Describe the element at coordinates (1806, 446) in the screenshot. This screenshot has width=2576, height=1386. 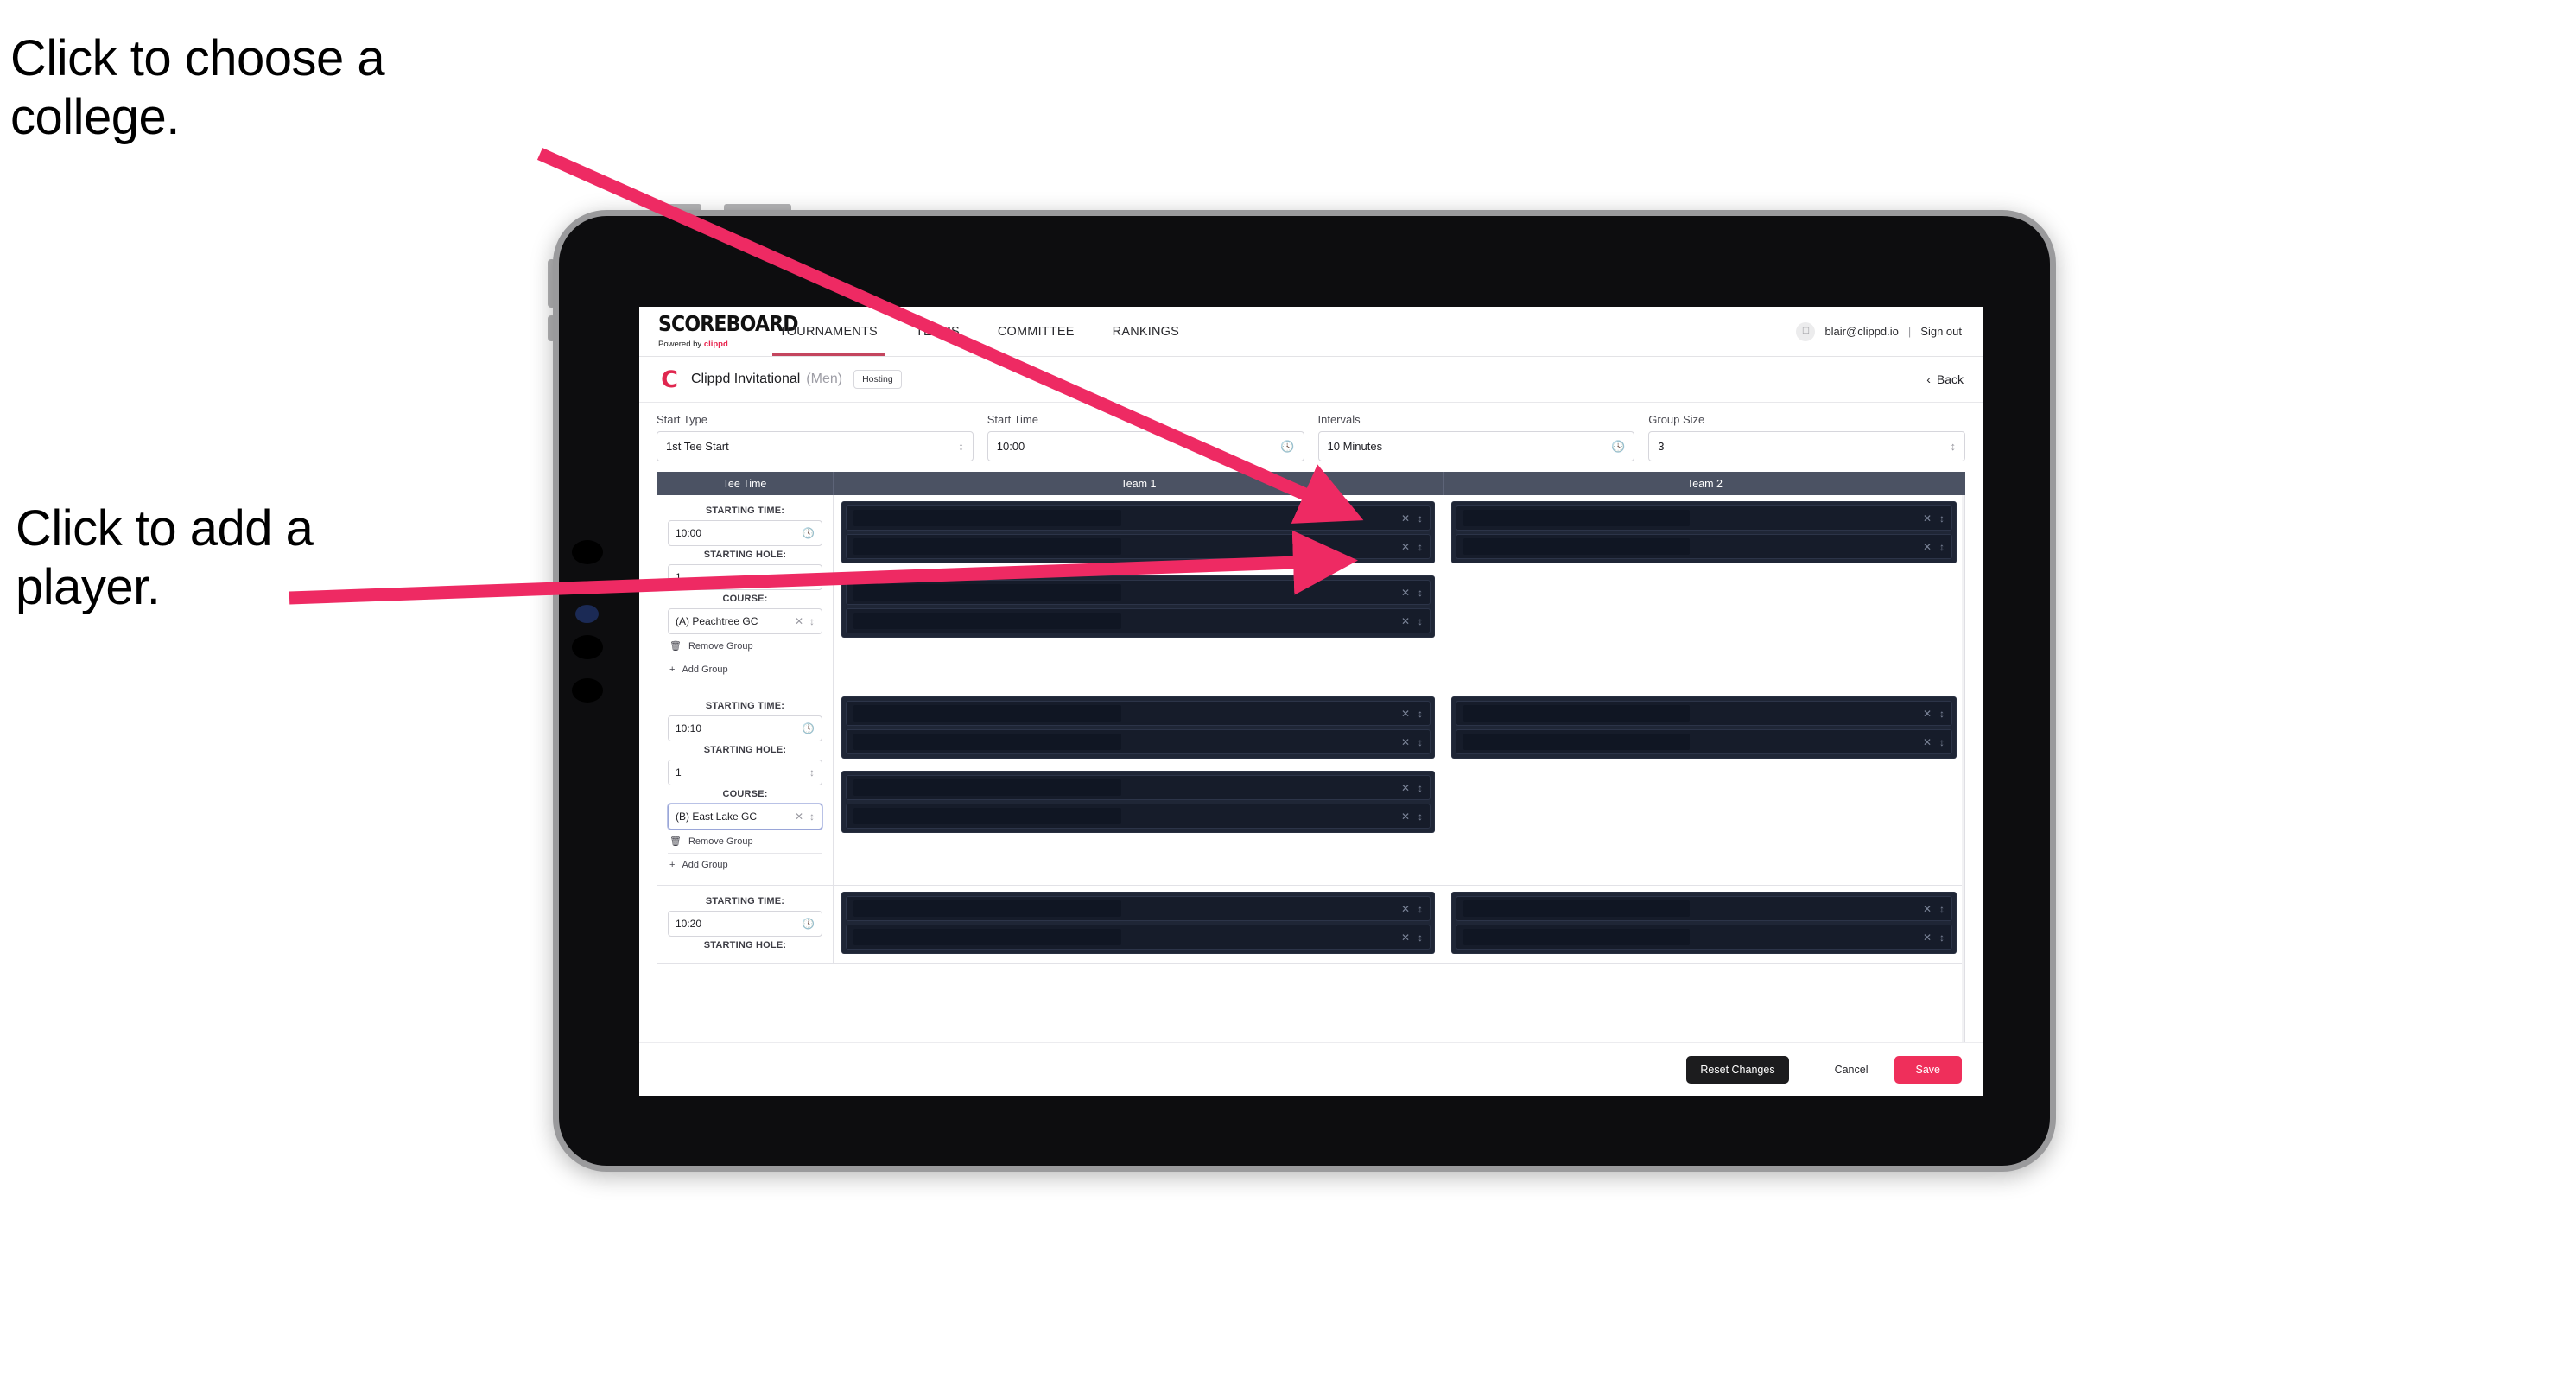
I see `group-size-stepper: 3 ↕` at that location.